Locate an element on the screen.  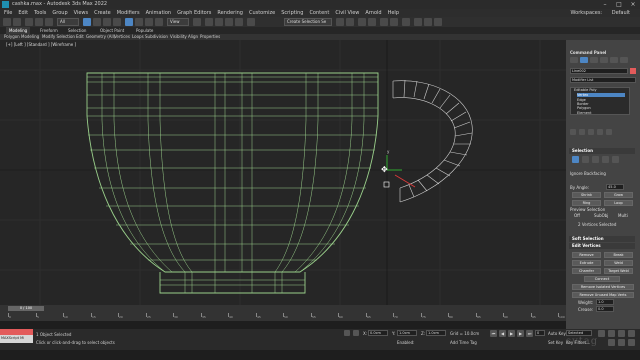
menu-item-views: Views is located at coordinates (81, 13).